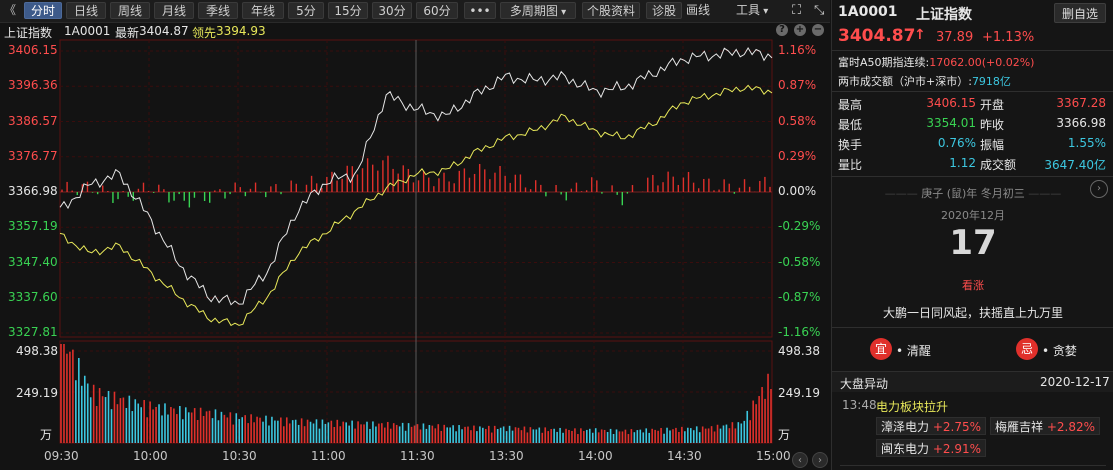 The height and width of the screenshot is (470, 1113). I want to click on stat-label: 成交额, so click(998, 165).